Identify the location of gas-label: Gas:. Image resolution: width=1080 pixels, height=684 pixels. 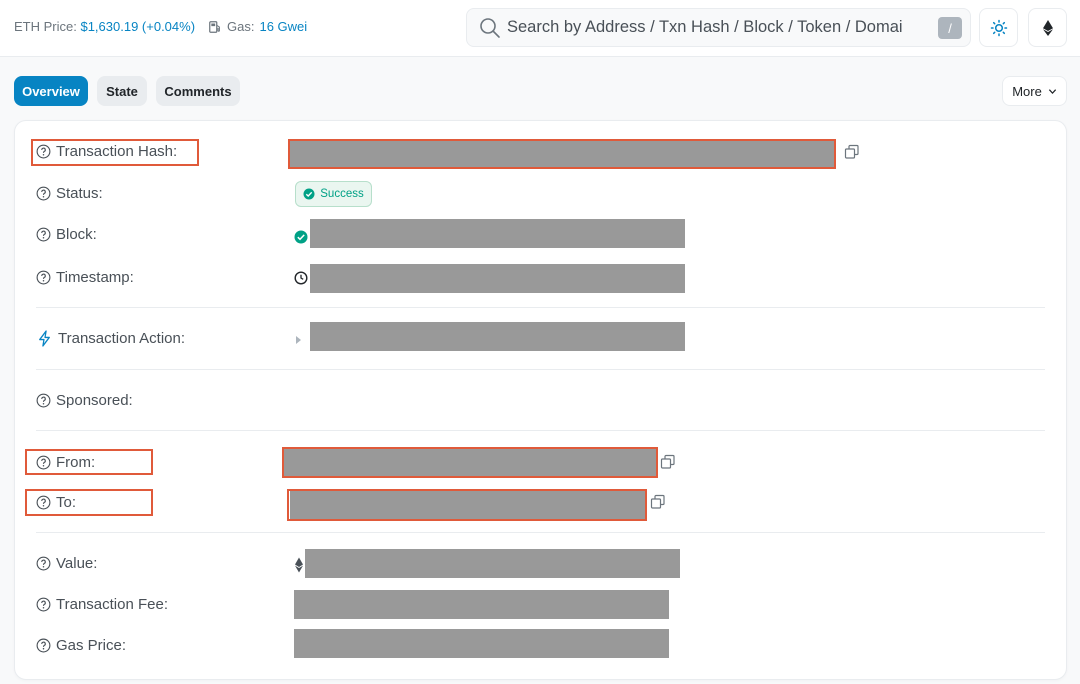
(241, 26).